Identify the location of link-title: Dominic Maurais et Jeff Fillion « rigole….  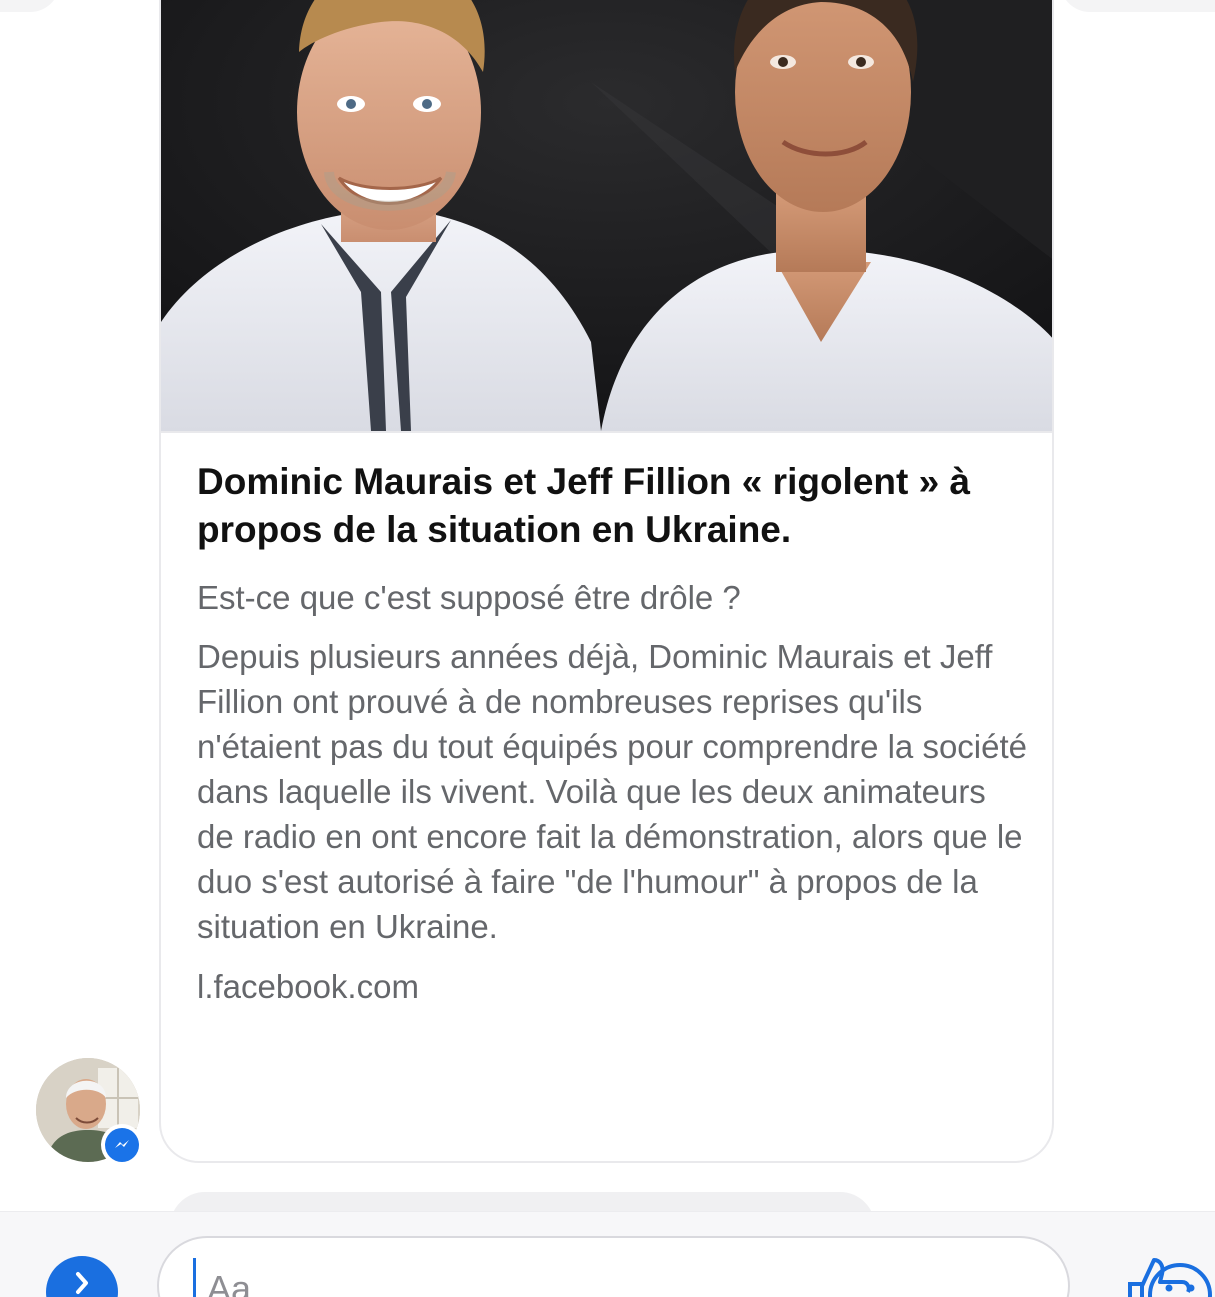
(584, 505).